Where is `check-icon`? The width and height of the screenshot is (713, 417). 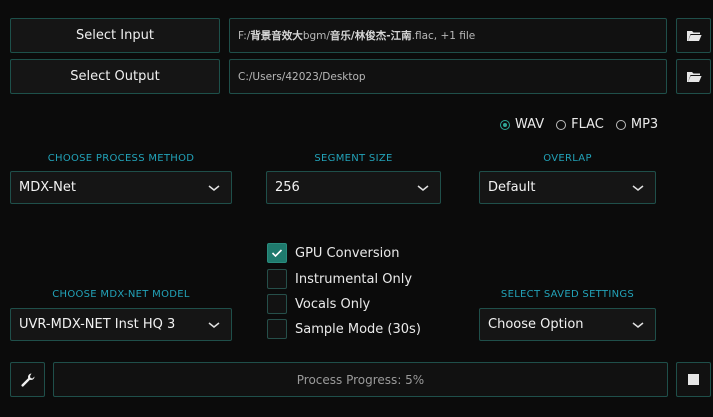 check-icon is located at coordinates (277, 253).